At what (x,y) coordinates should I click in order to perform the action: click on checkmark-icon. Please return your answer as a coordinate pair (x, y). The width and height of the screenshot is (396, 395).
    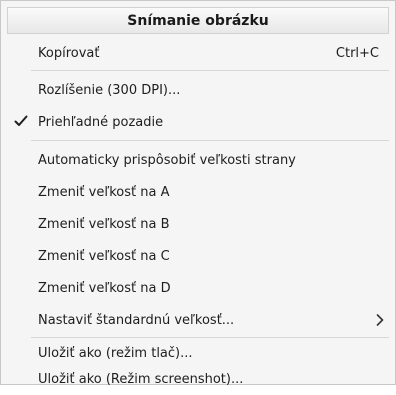
    Looking at the image, I should click on (21, 120).